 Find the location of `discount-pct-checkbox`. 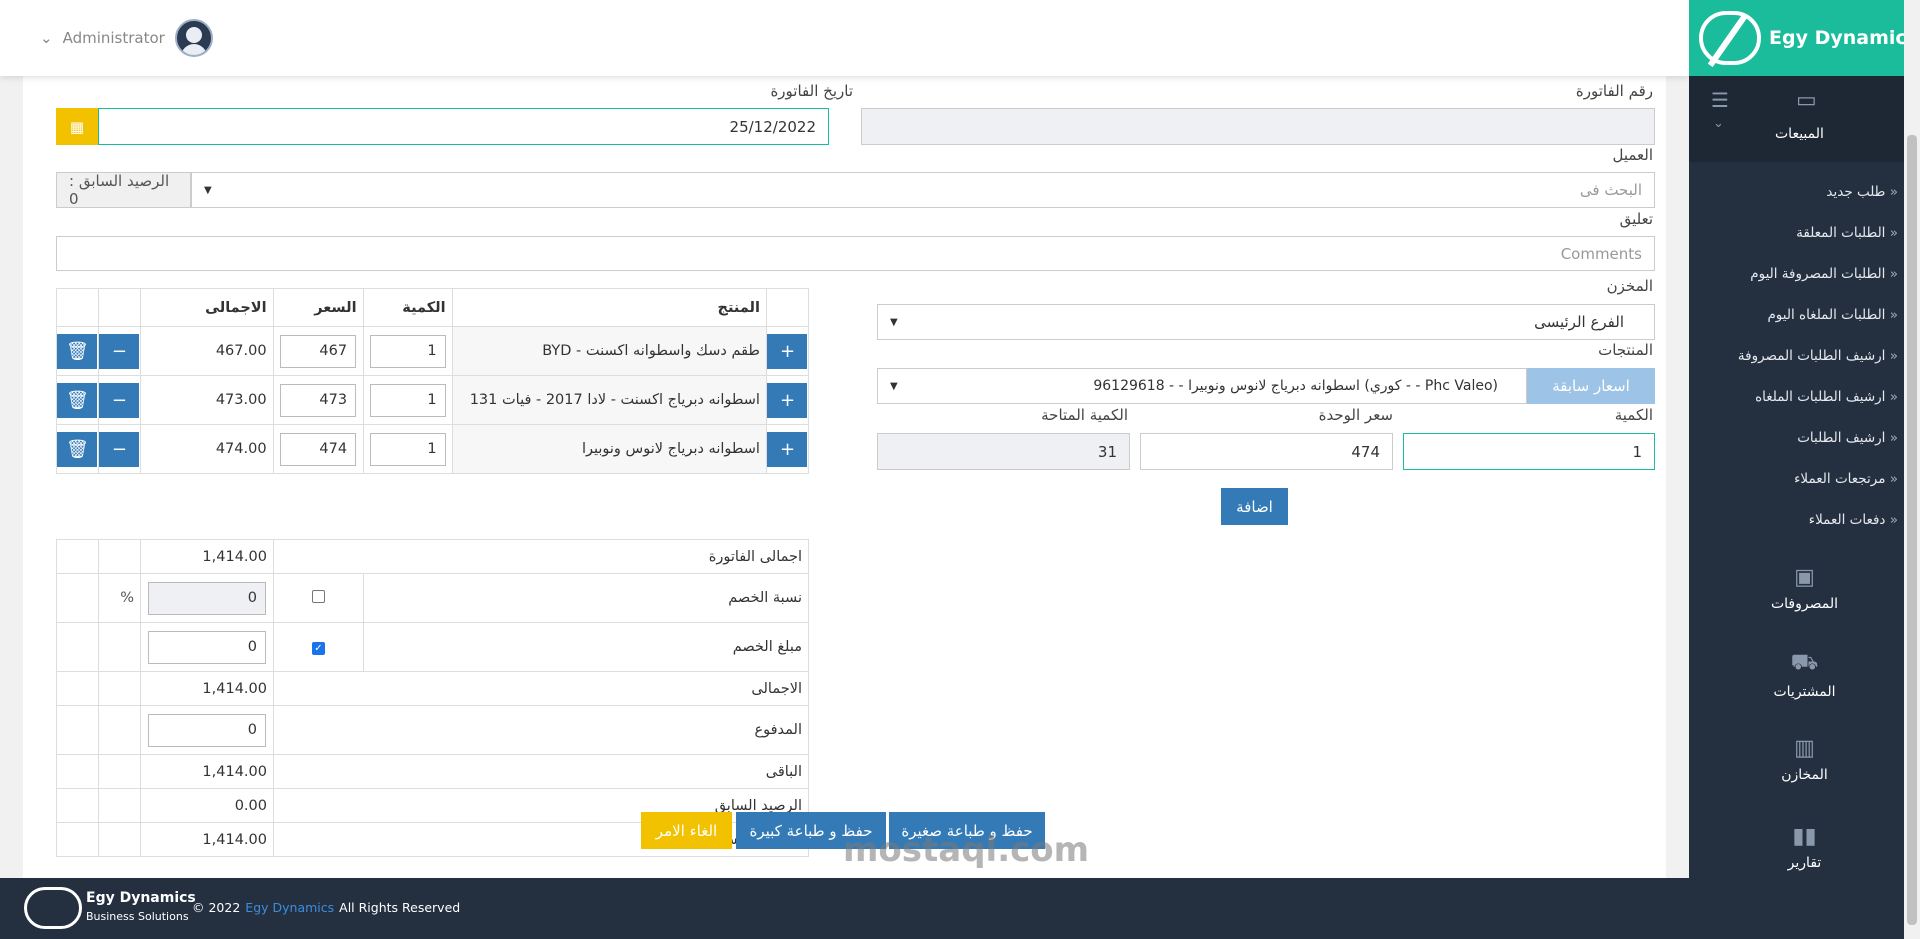

discount-pct-checkbox is located at coordinates (318, 596).